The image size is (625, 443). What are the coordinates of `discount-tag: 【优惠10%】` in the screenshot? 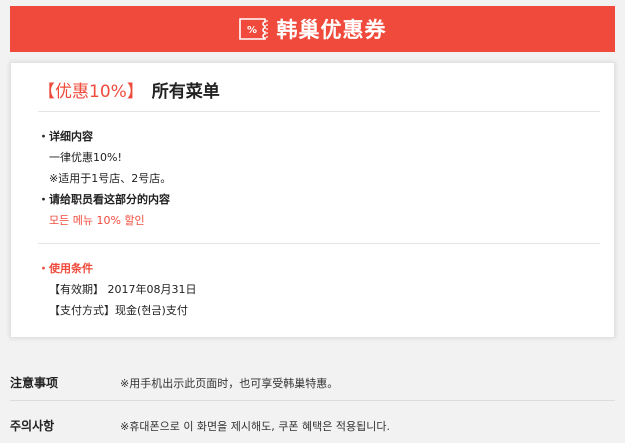 It's located at (91, 92).